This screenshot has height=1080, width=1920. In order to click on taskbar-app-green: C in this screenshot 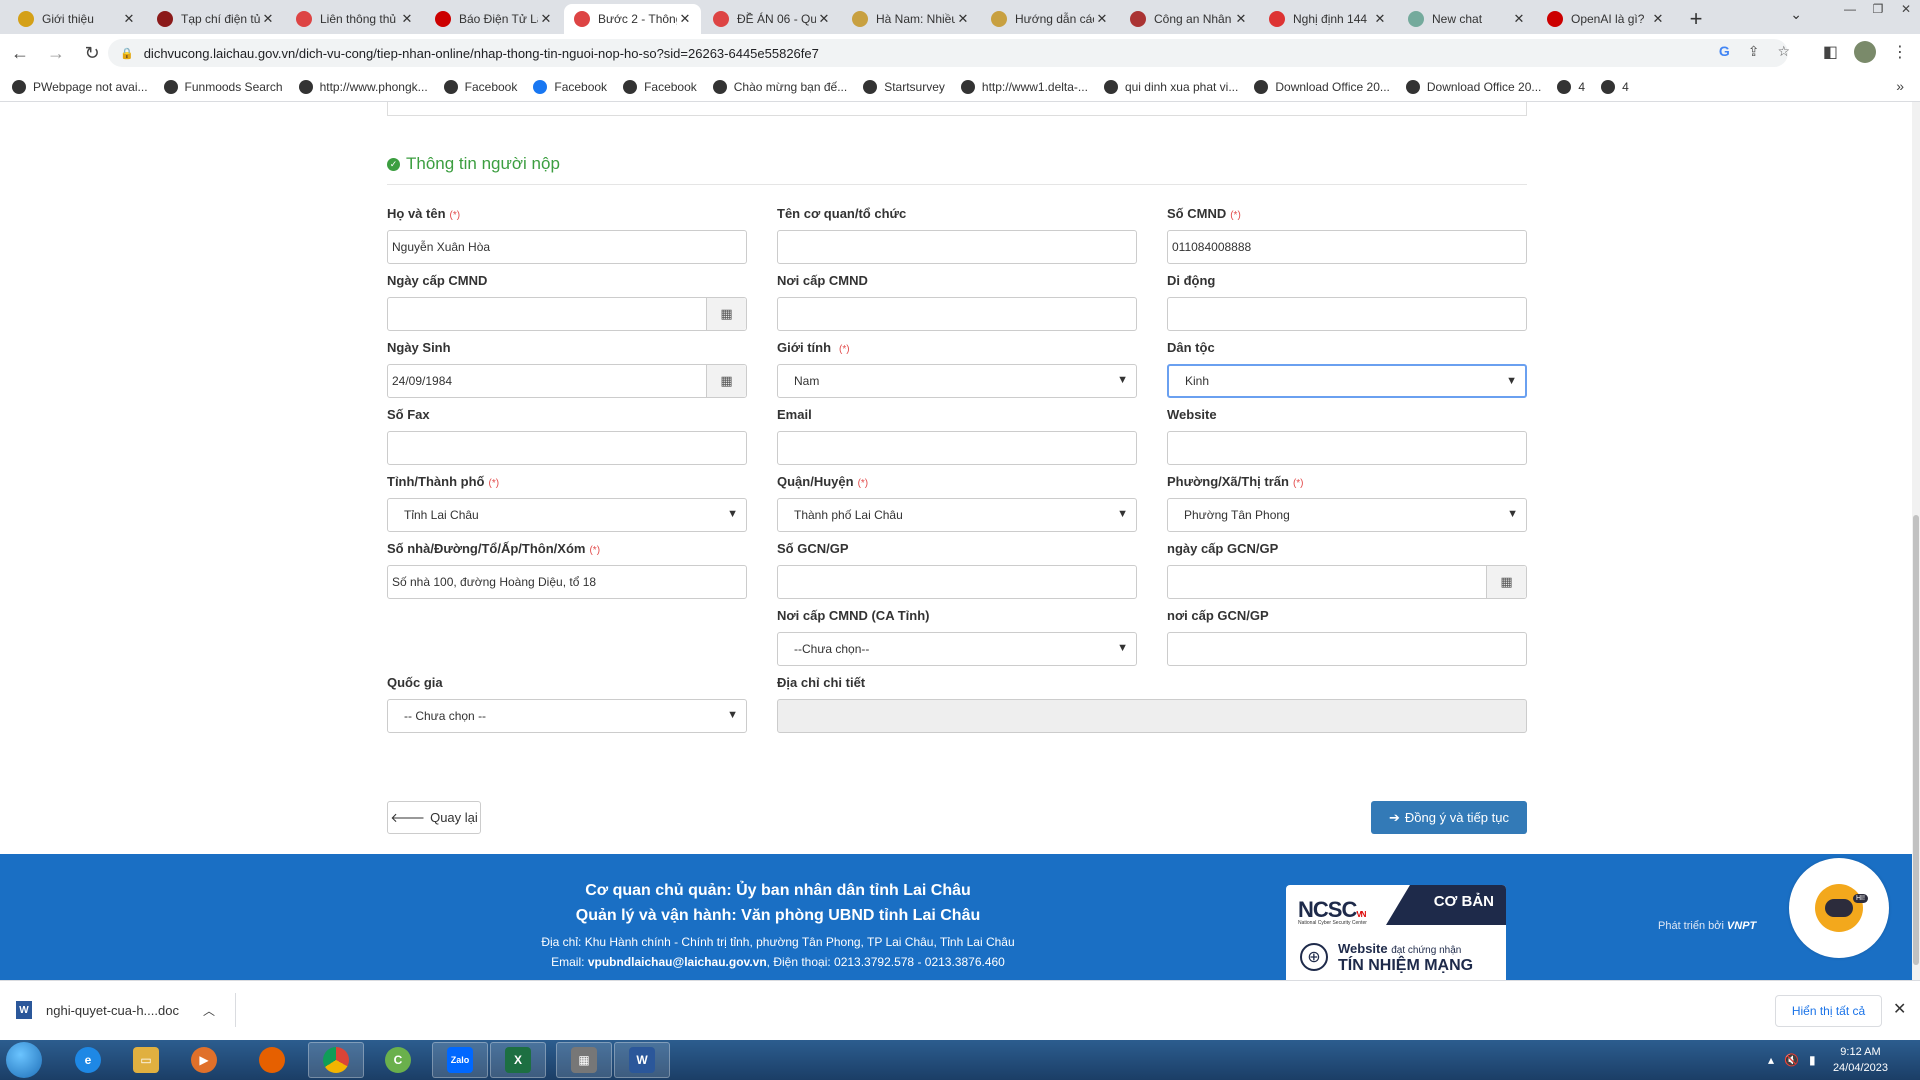, I will do `click(398, 1060)`.